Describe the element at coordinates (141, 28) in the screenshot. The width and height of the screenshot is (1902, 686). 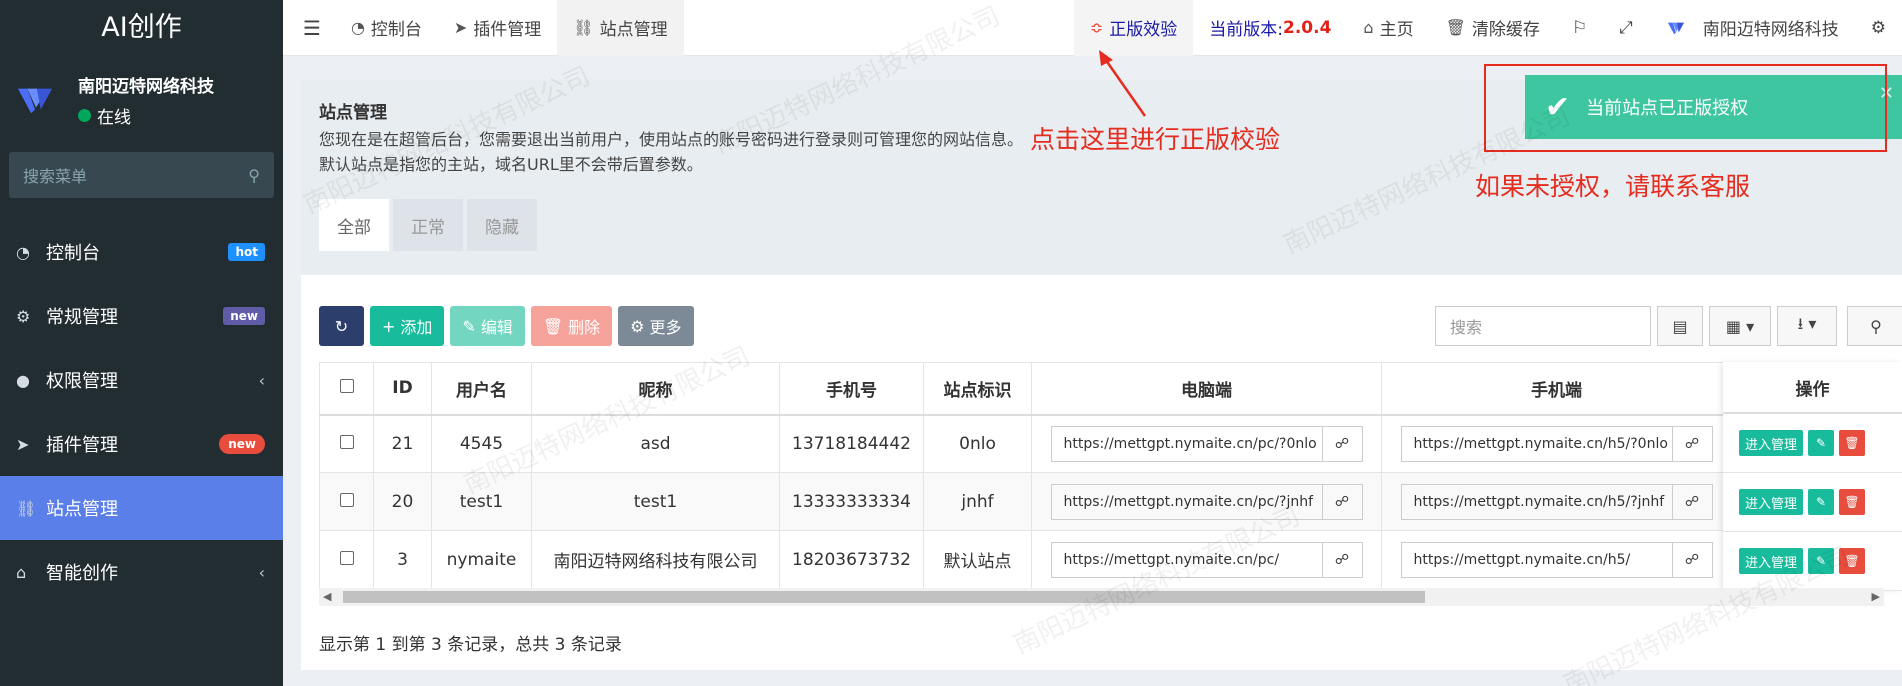
I see `brand-title: AI创作` at that location.